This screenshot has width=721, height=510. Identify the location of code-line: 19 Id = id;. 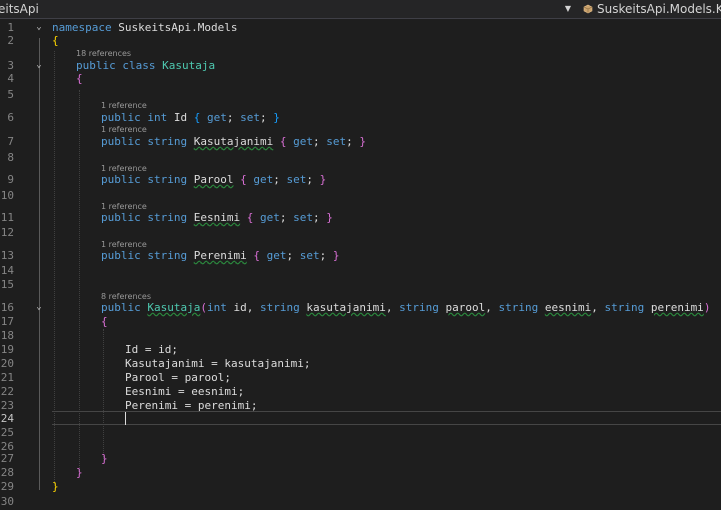
(360, 349).